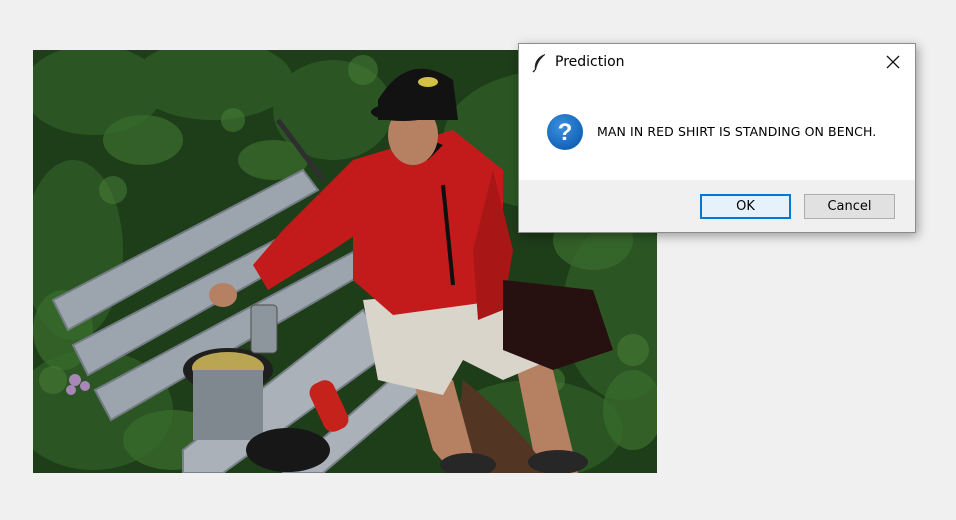 This screenshot has height=520, width=956. What do you see at coordinates (849, 206) in the screenshot?
I see `cancel-button: Cancel` at bounding box center [849, 206].